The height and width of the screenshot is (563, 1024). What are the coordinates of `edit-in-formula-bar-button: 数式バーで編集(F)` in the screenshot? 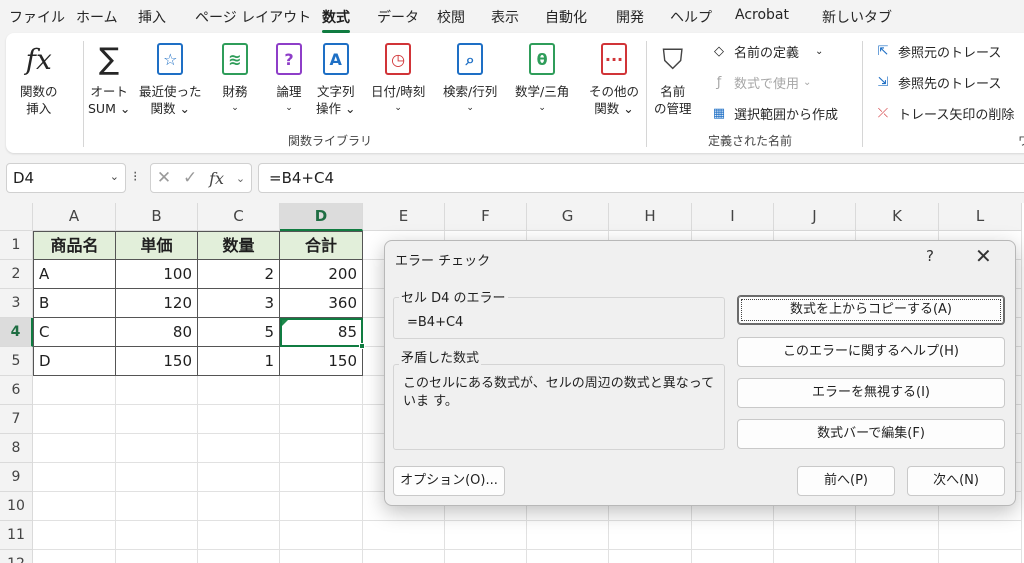 It's located at (871, 434).